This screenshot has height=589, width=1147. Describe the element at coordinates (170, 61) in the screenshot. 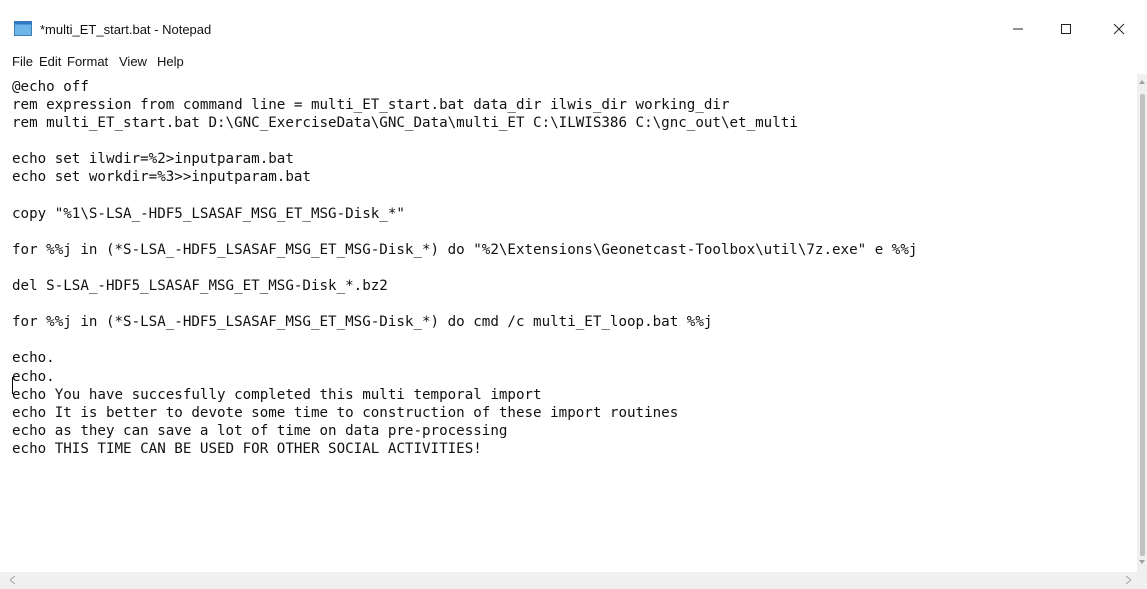

I see `menu-help: Help` at that location.